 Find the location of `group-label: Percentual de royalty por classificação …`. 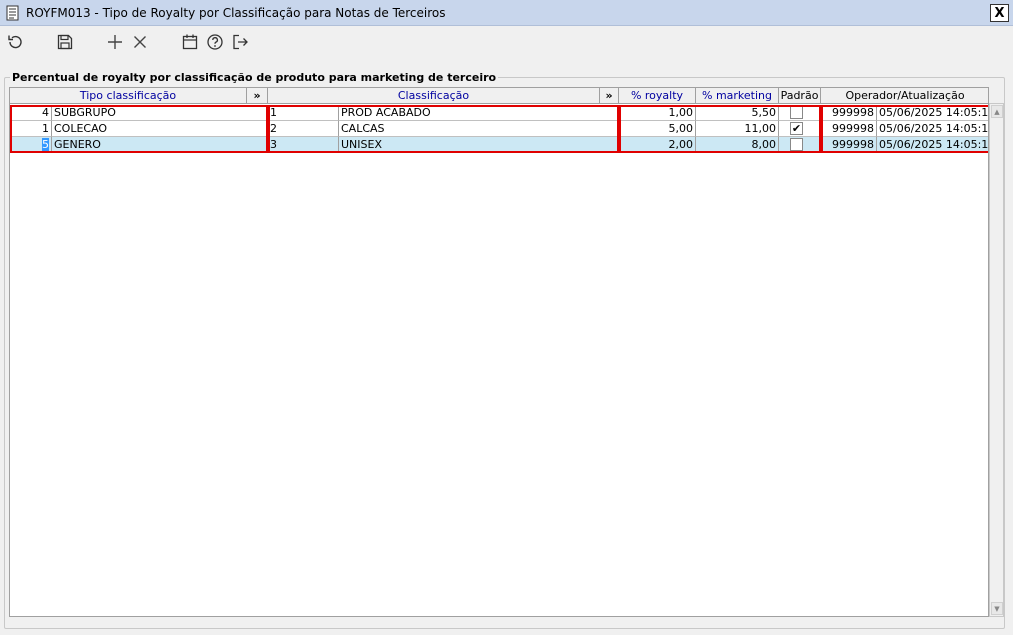

group-label: Percentual de royalty por classificação … is located at coordinates (254, 77).